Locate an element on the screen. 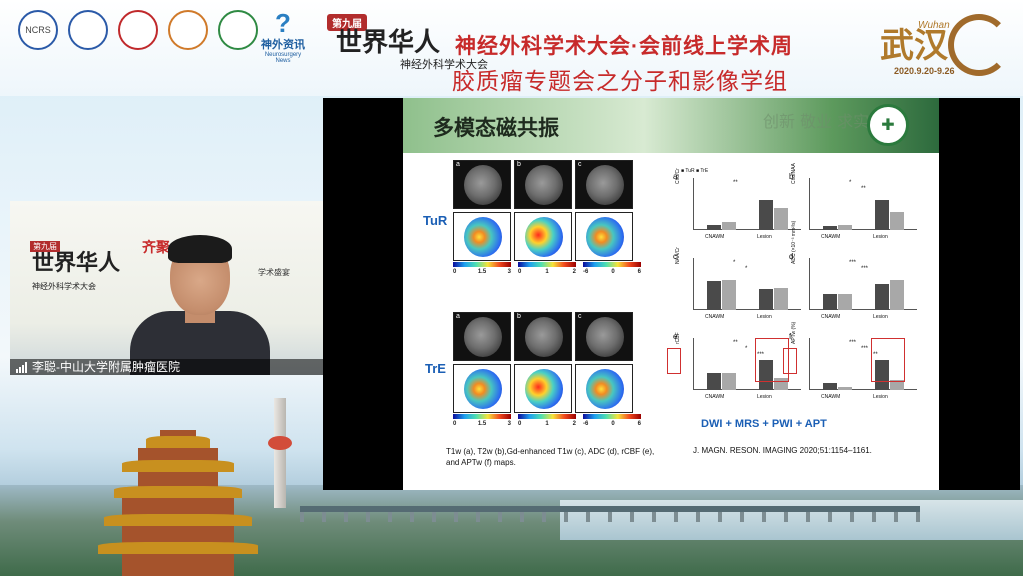 This screenshot has height=576, width=1023. partner-logos: NCRS is located at coordinates (138, 30).